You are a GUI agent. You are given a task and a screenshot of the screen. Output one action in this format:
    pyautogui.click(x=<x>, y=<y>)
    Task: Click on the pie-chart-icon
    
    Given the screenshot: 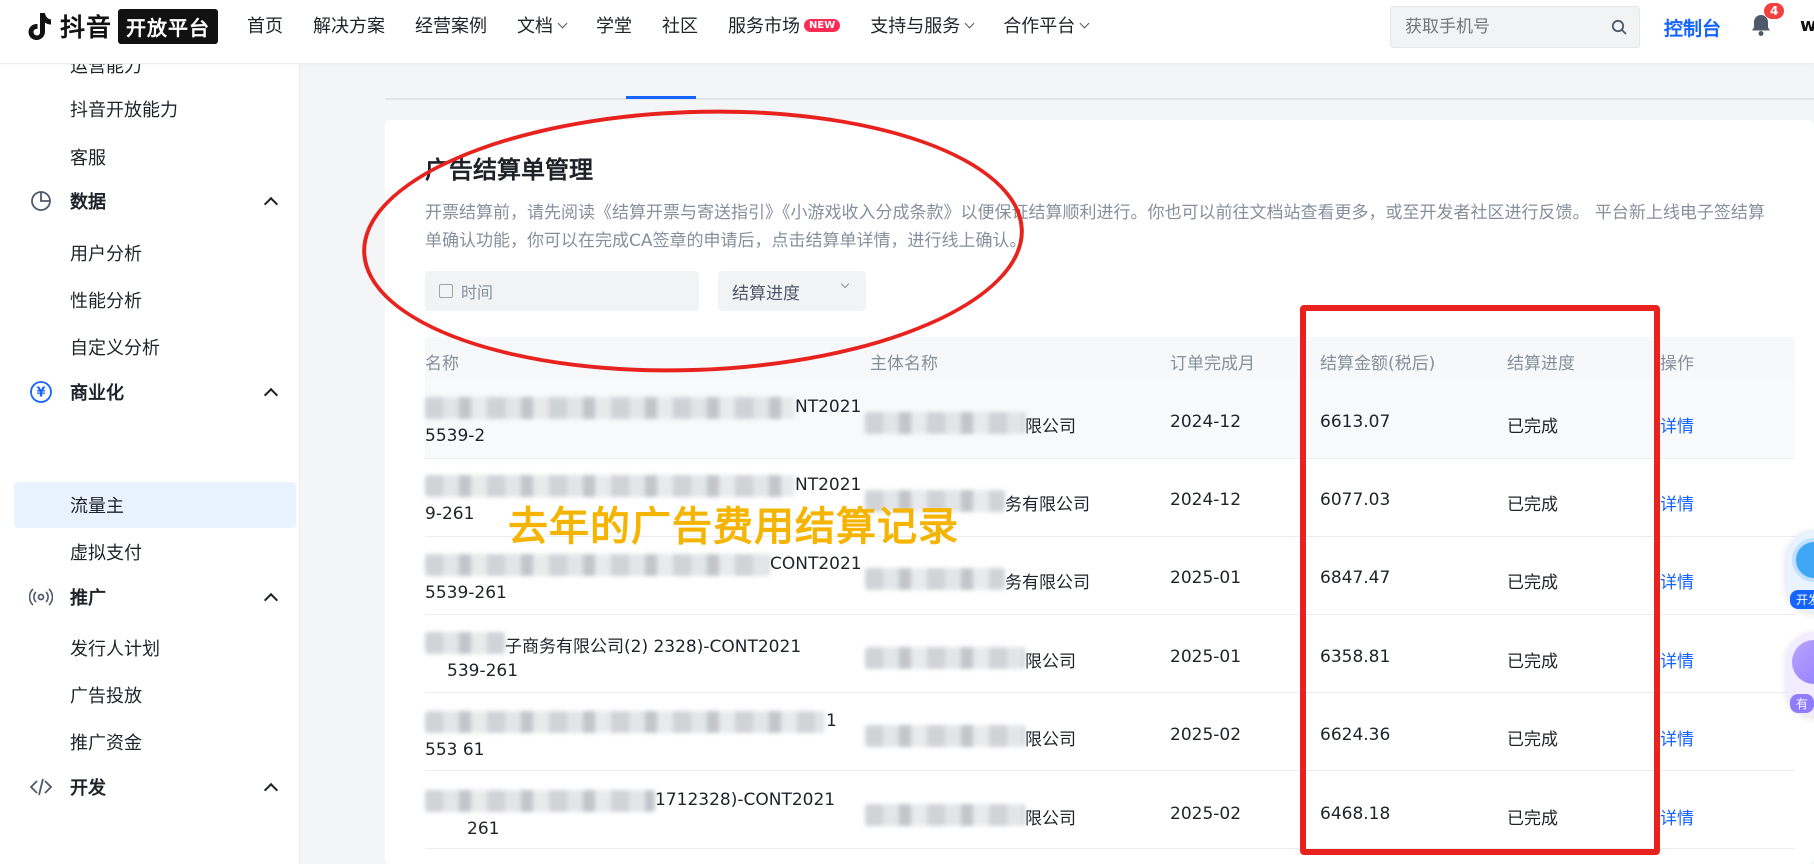 What is the action you would take?
    pyautogui.click(x=41, y=201)
    